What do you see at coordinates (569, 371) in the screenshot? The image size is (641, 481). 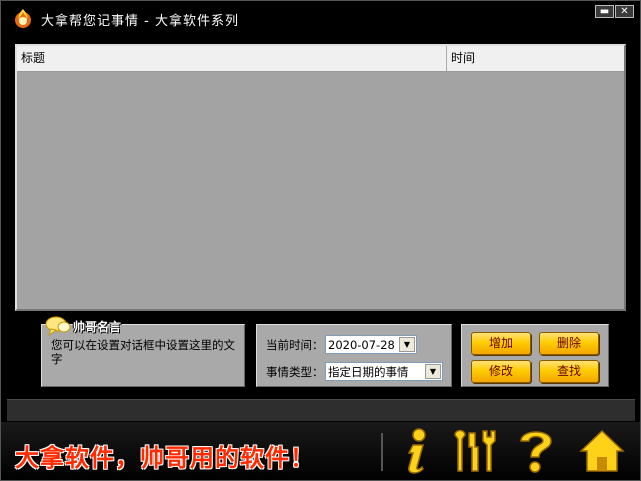 I see `find-button: 查找` at bounding box center [569, 371].